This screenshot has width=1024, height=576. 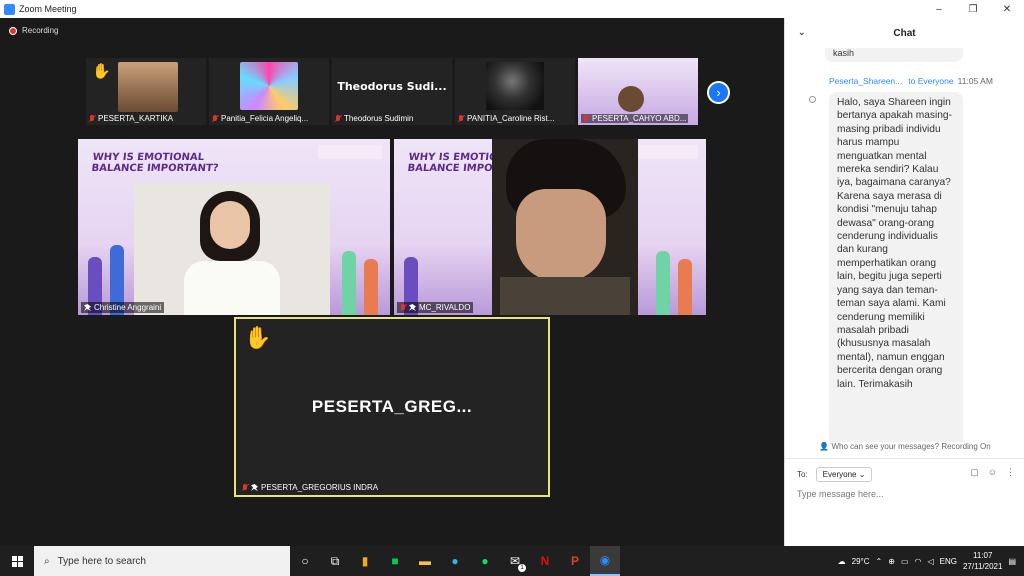 I want to click on recording-indicator: Recording, so click(x=33, y=30).